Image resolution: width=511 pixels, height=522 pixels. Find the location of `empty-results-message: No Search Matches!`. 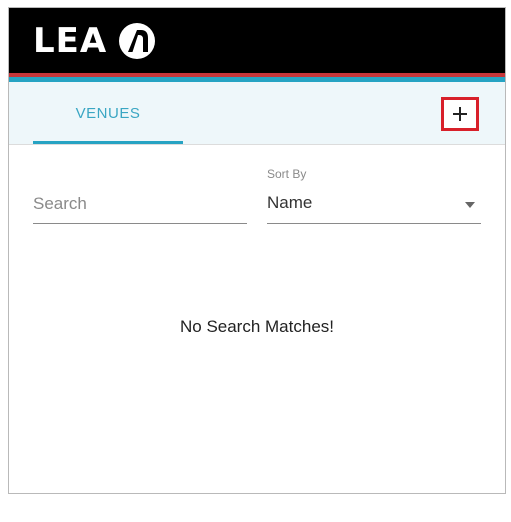

empty-results-message: No Search Matches! is located at coordinates (256, 326).